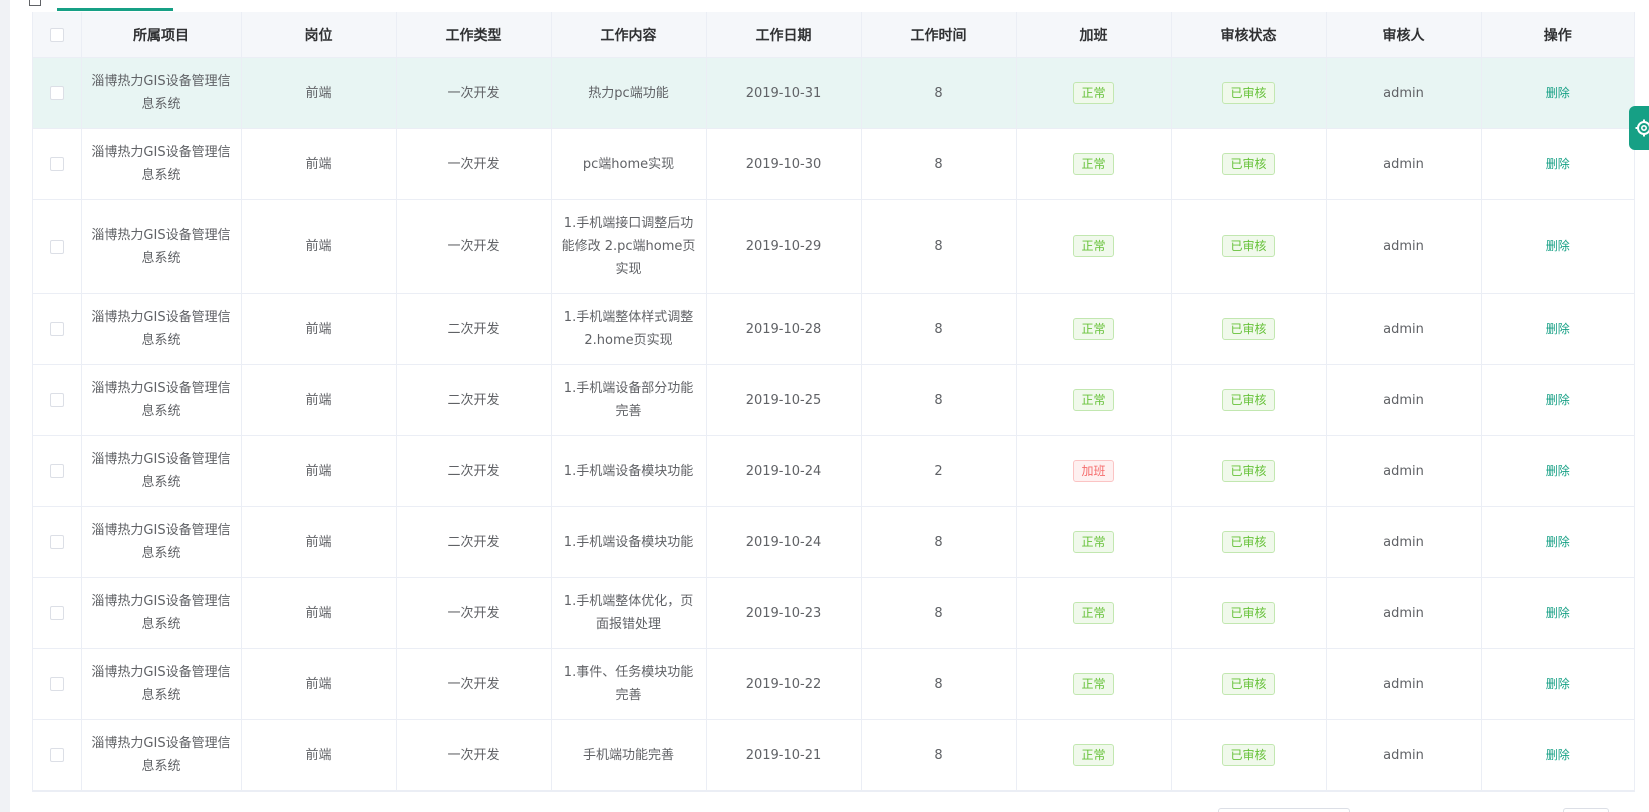  What do you see at coordinates (35, 3) in the screenshot?
I see `menu-icon` at bounding box center [35, 3].